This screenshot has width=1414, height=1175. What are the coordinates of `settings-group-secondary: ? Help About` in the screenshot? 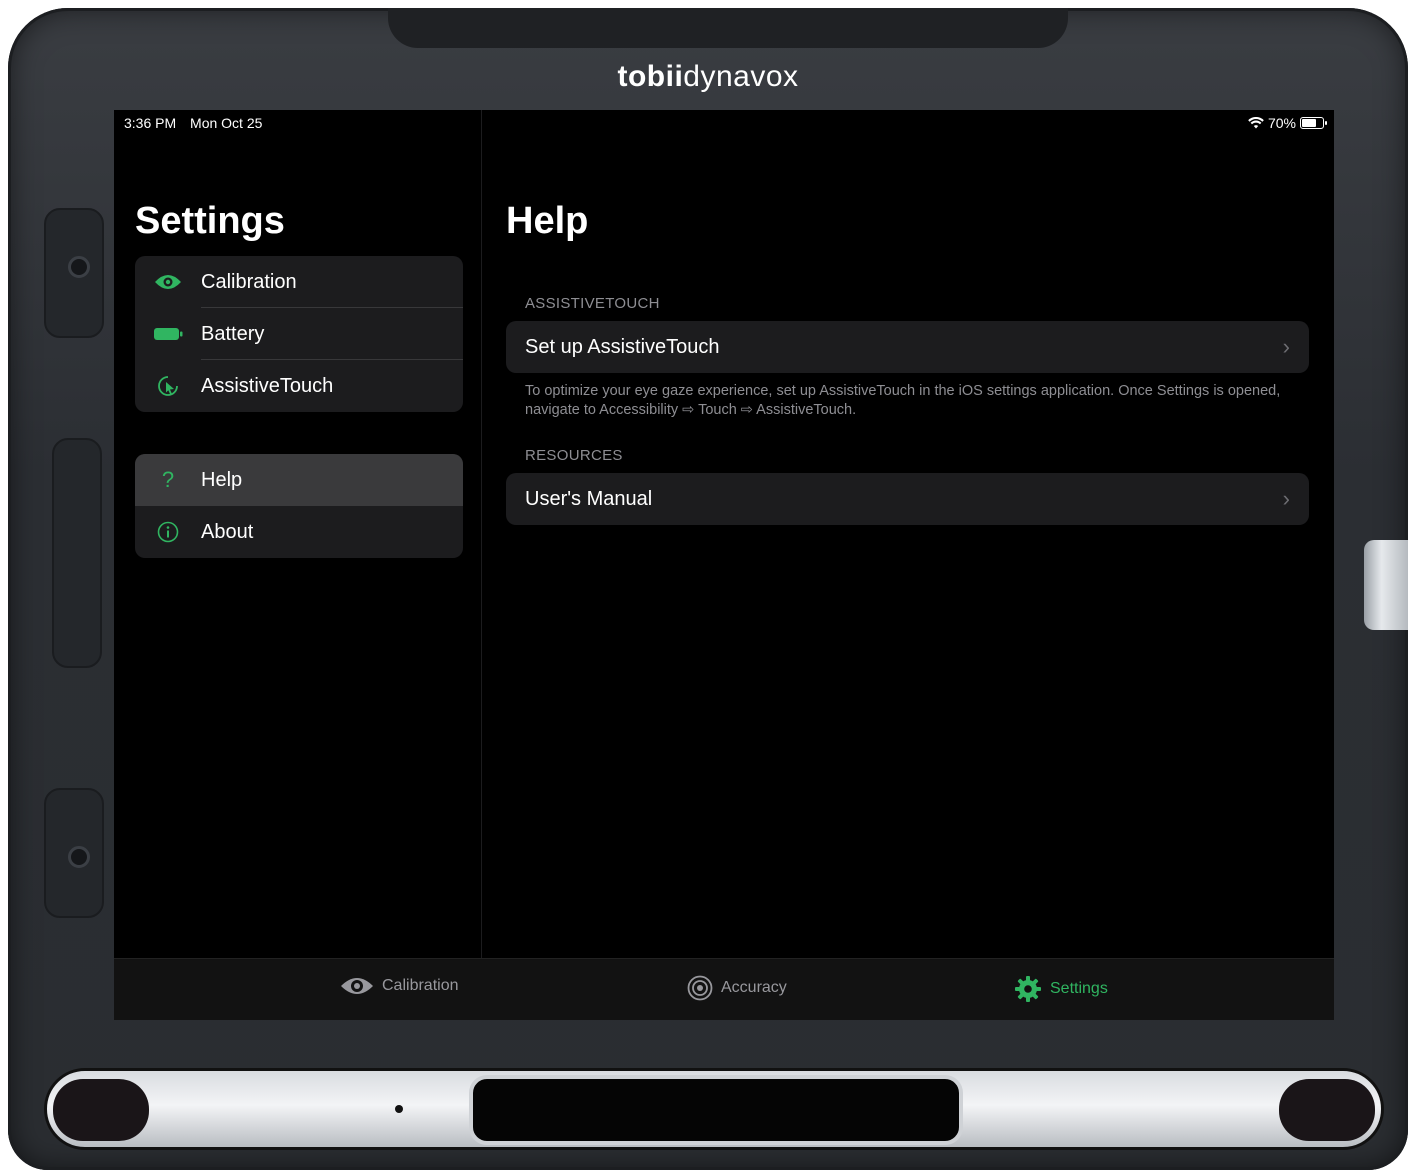 It's located at (299, 506).